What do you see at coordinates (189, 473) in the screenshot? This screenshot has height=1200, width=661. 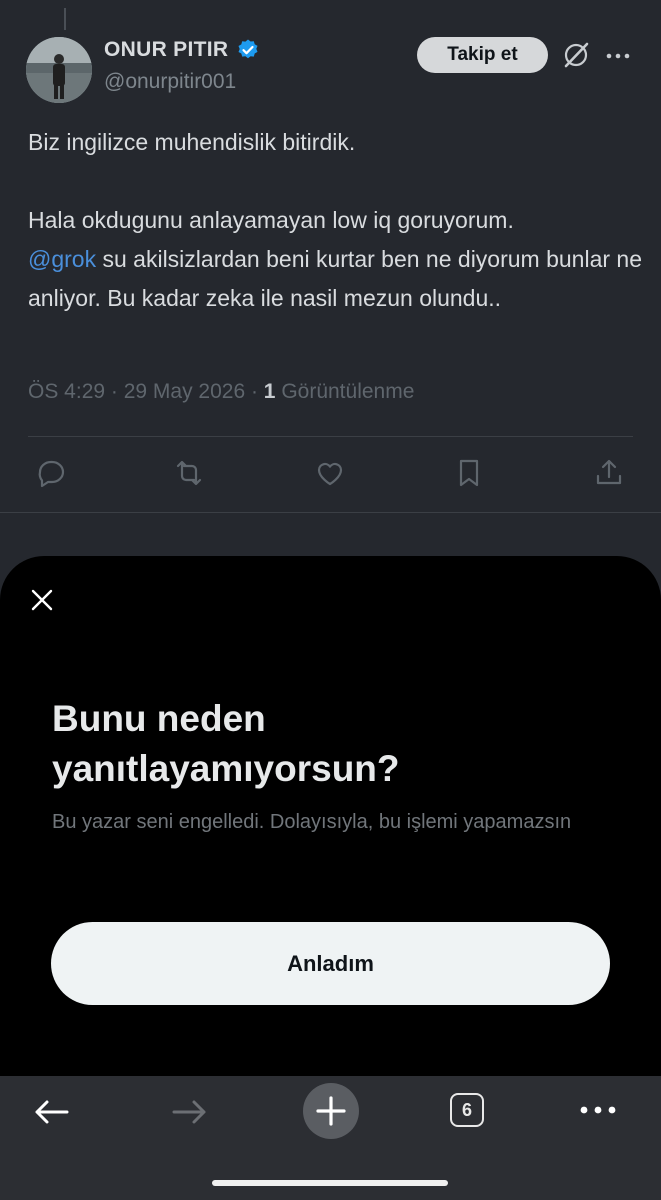 I see `retweet-icon` at bounding box center [189, 473].